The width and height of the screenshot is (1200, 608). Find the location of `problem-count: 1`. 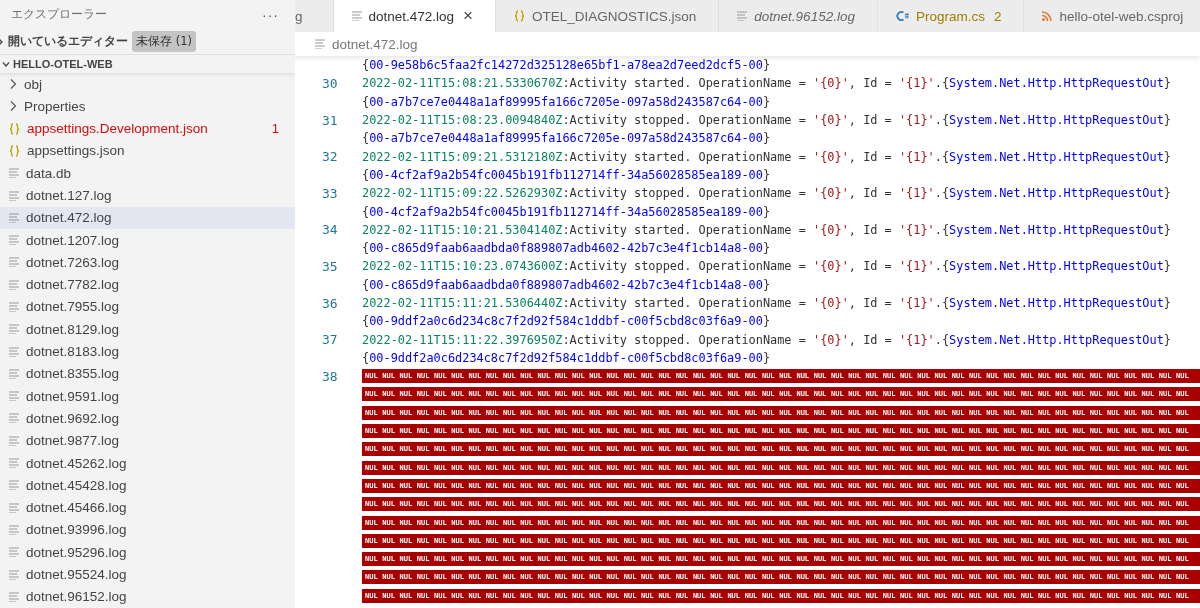

problem-count: 1 is located at coordinates (275, 129).